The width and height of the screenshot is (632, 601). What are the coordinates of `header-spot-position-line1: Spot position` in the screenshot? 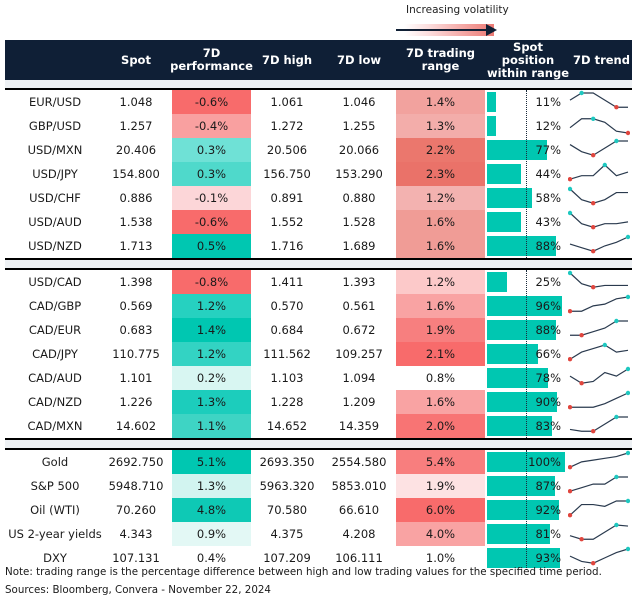 It's located at (528, 53).